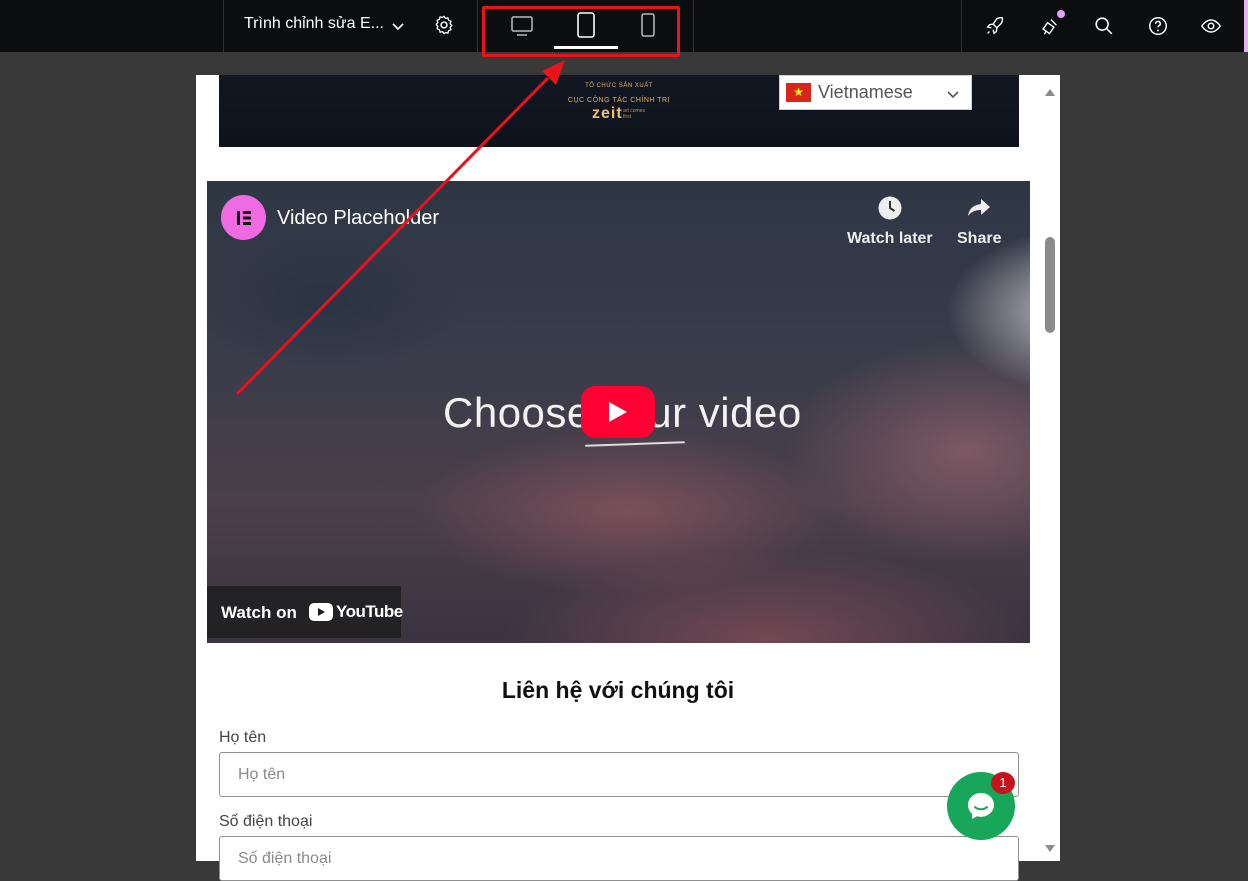 The width and height of the screenshot is (1248, 881). I want to click on contact-heading: Liên hệ với chúng tôi, so click(618, 690).